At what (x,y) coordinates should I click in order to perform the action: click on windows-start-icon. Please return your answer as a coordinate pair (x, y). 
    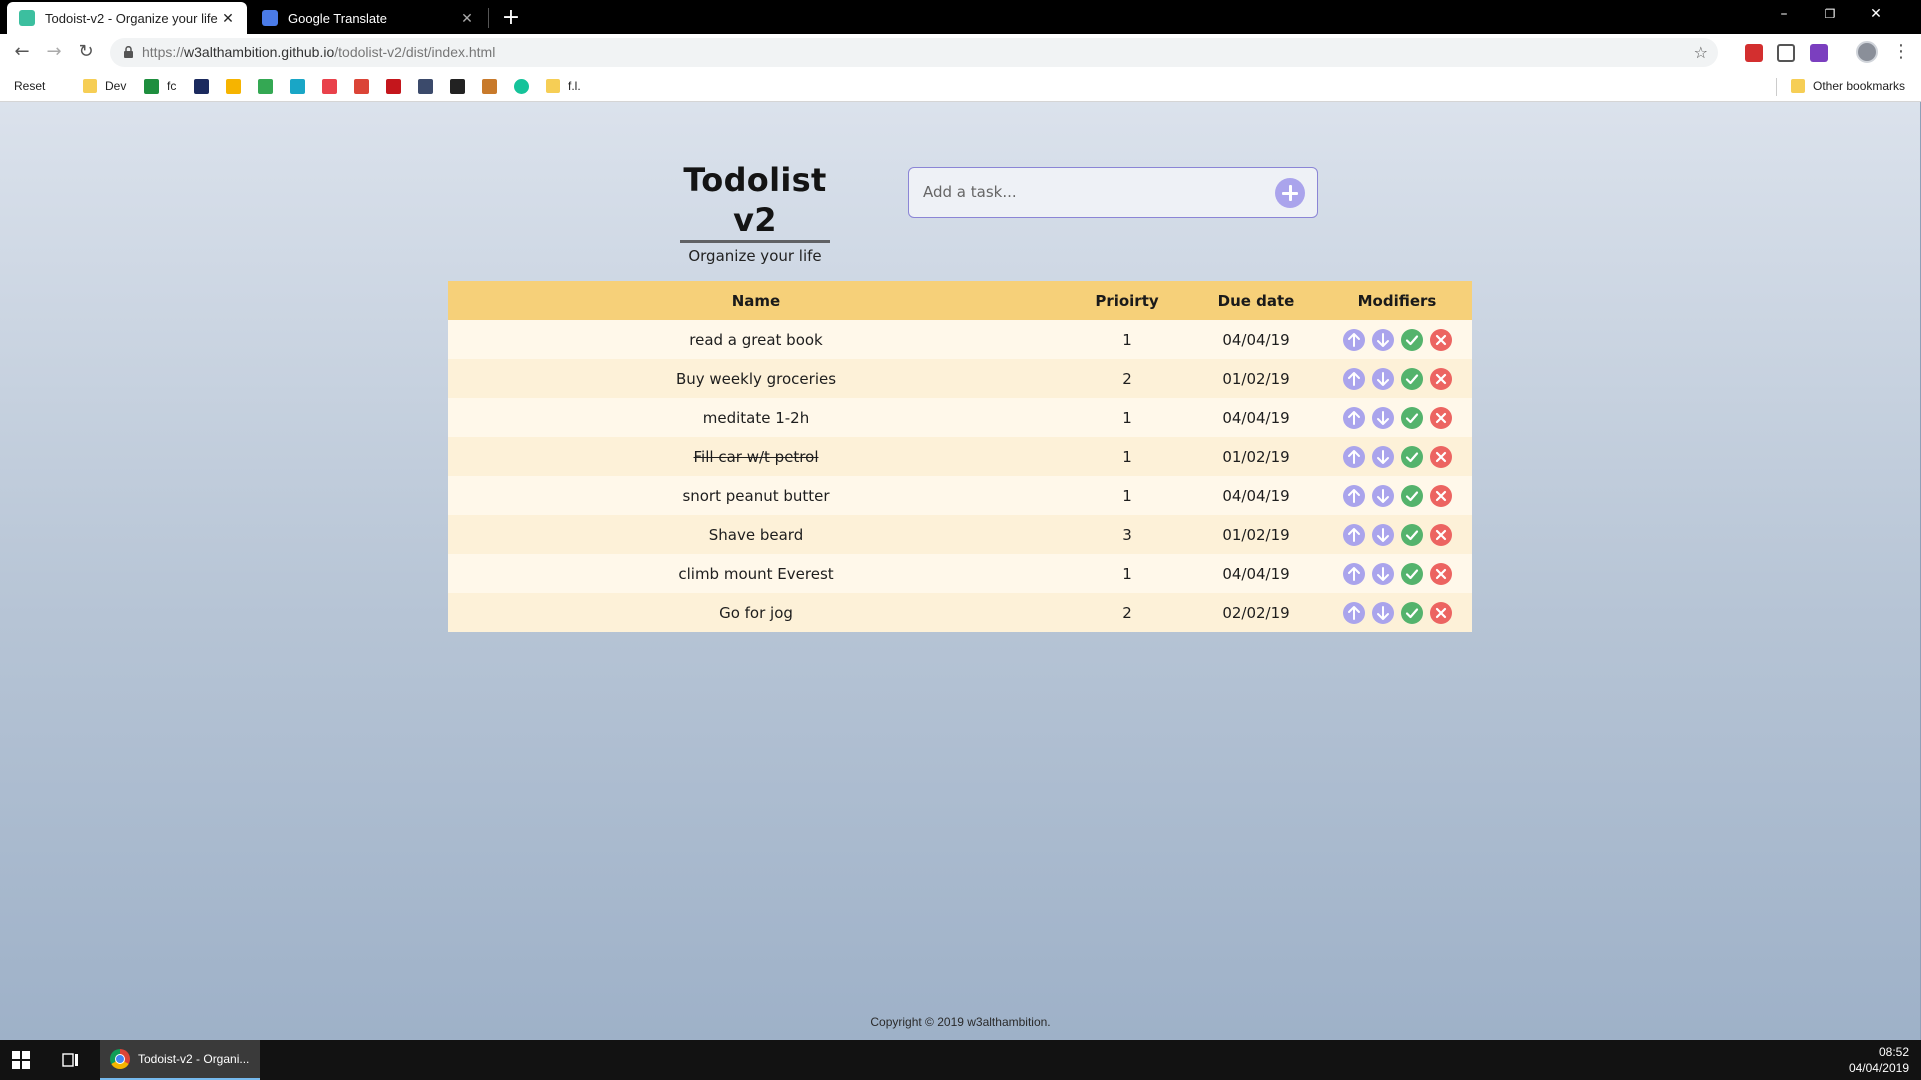
    Looking at the image, I should click on (21, 1060).